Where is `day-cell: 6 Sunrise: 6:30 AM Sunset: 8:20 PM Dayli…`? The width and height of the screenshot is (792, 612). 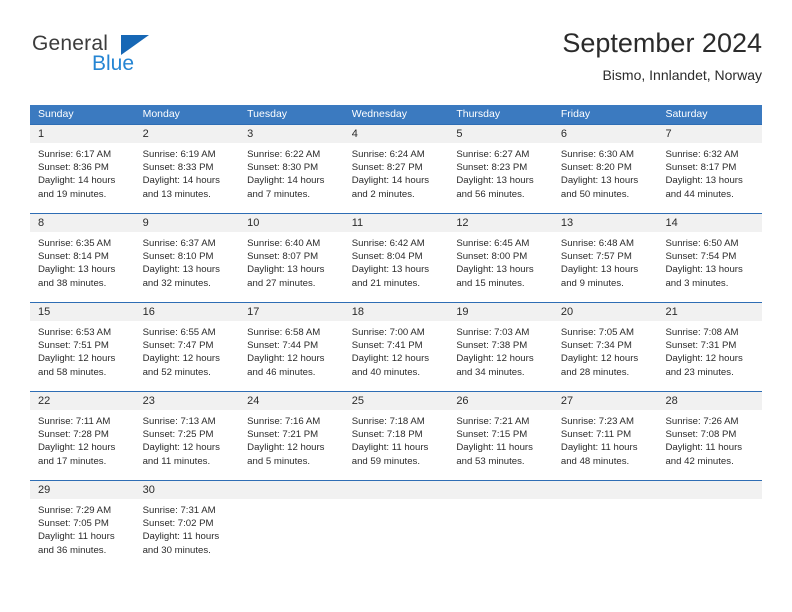 day-cell: 6 Sunrise: 6:30 AM Sunset: 8:20 PM Dayli… is located at coordinates (605, 169).